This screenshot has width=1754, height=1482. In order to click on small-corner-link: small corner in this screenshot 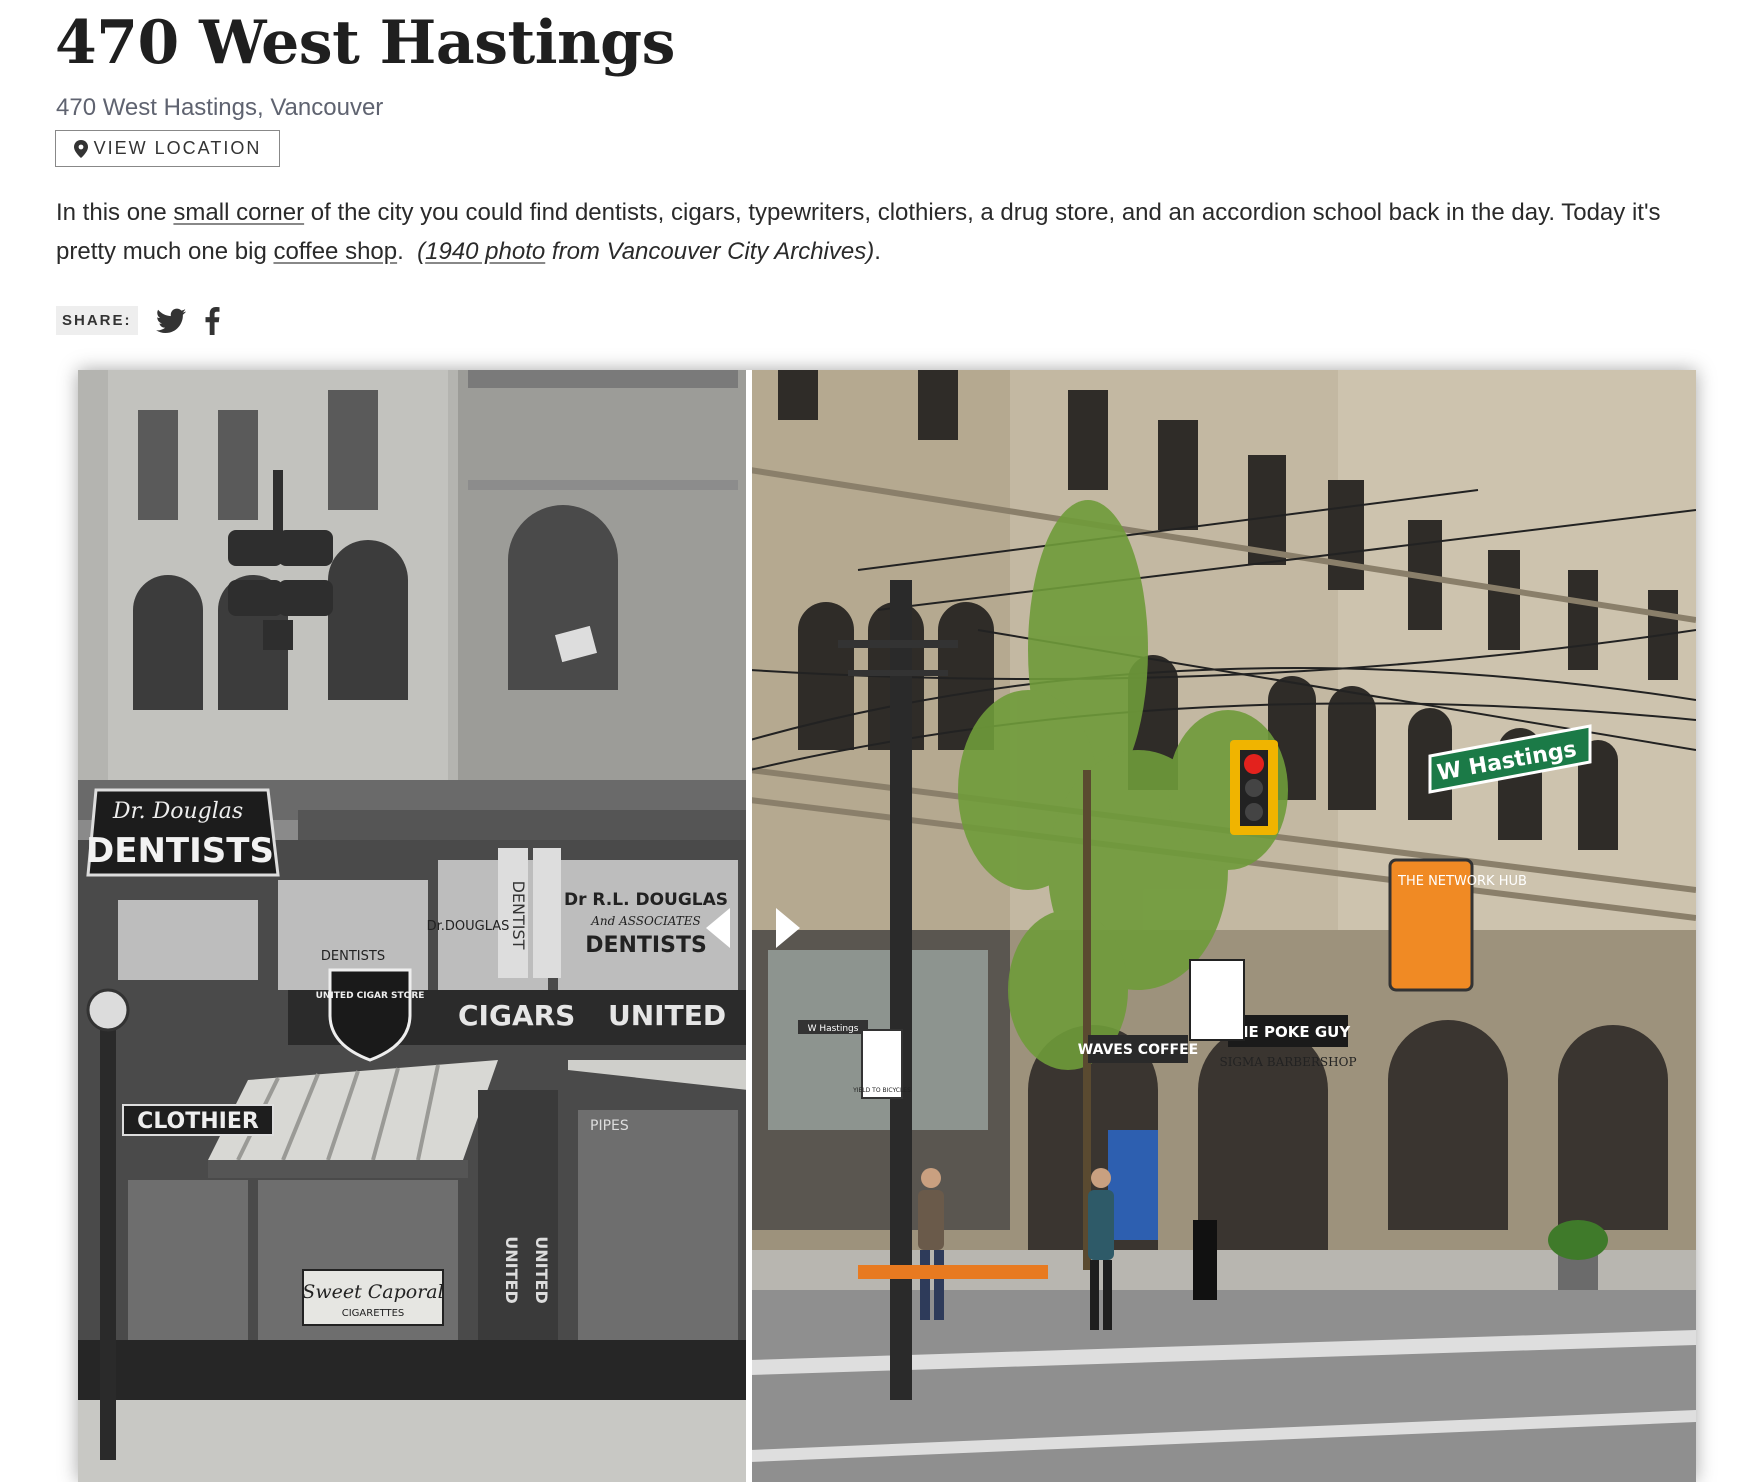, I will do `click(238, 212)`.